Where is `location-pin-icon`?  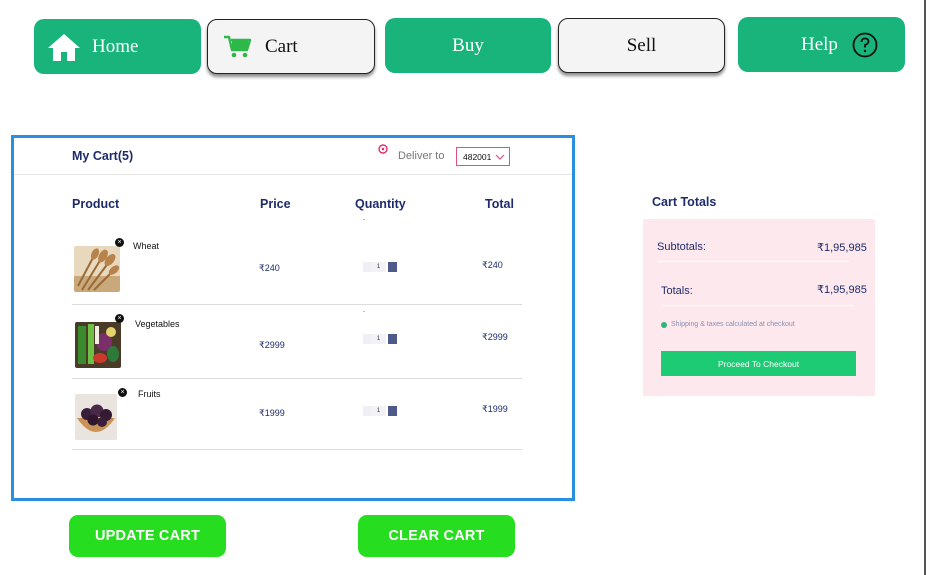
location-pin-icon is located at coordinates (383, 149).